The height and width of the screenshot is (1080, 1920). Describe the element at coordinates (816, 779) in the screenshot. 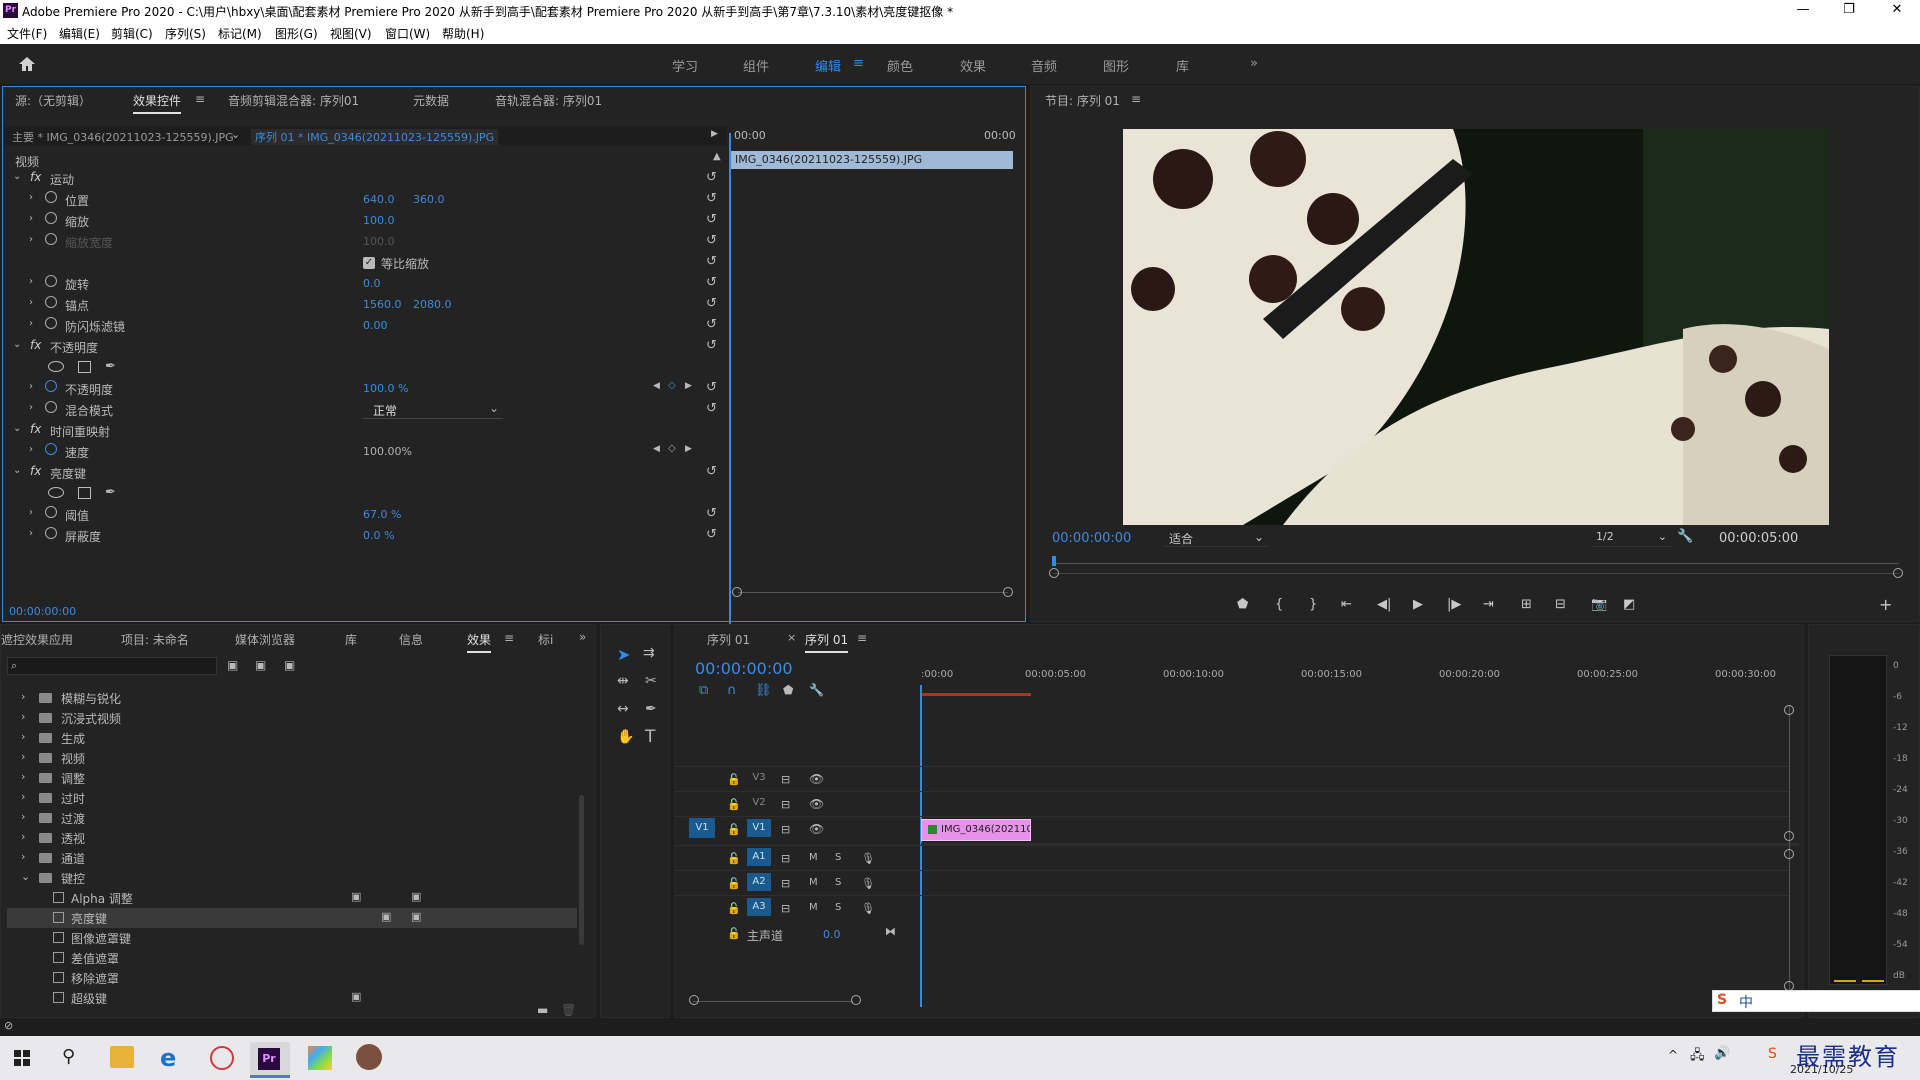

I see `eye-icon: 👁` at that location.